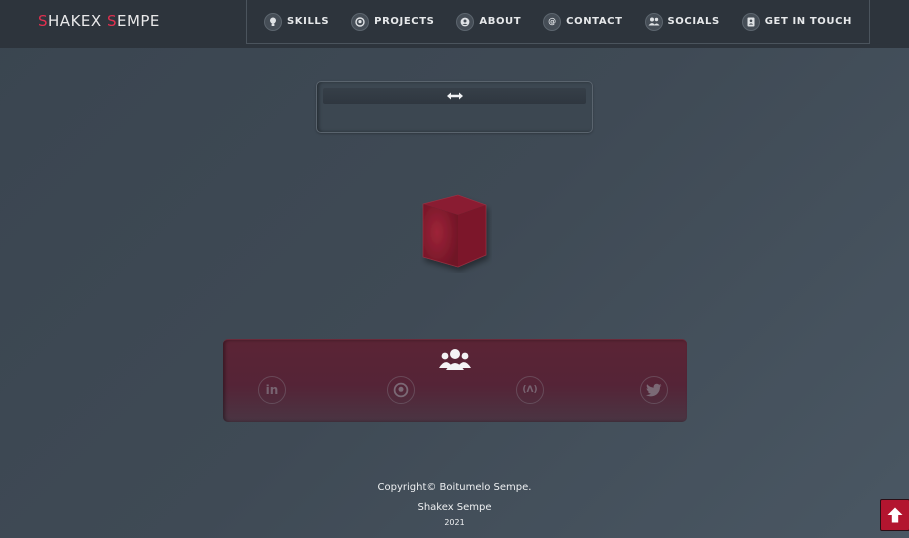 The width and height of the screenshot is (909, 538). I want to click on linkedin-glyph: in, so click(272, 390).